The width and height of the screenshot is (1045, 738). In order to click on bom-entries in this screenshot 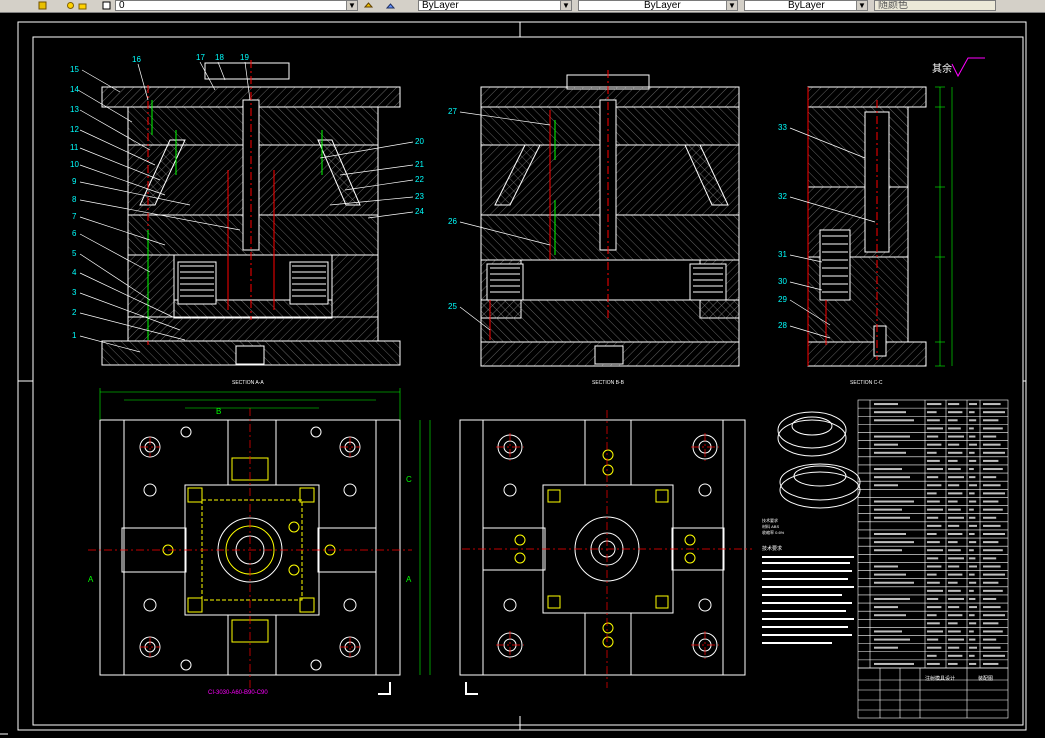, I will do `click(939, 534)`.